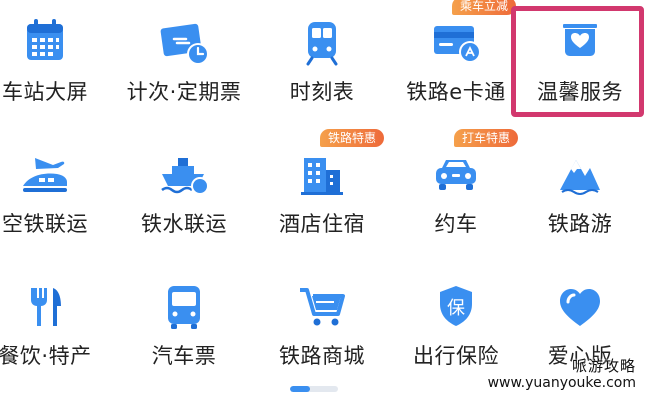 The width and height of the screenshot is (650, 394). I want to click on cart-icon, so click(322, 306).